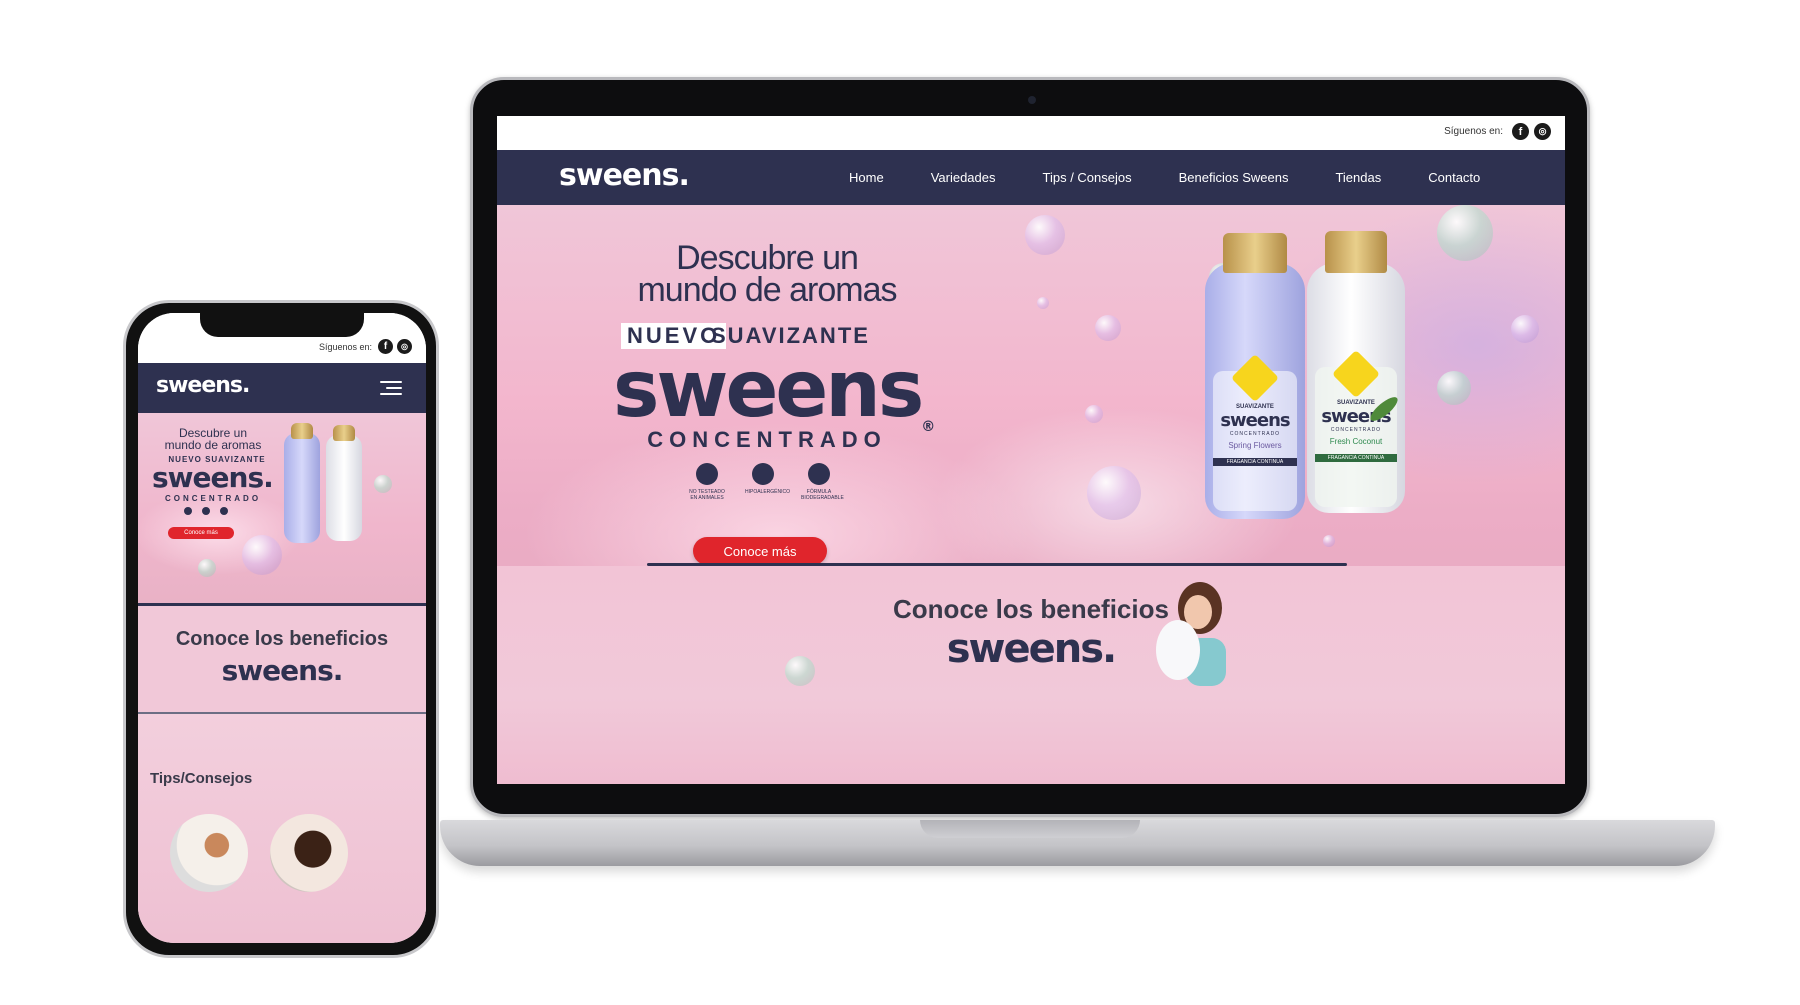 The width and height of the screenshot is (1800, 1005). What do you see at coordinates (1031, 133) in the screenshot?
I see `social-strip: Síguenos en: f ◎` at bounding box center [1031, 133].